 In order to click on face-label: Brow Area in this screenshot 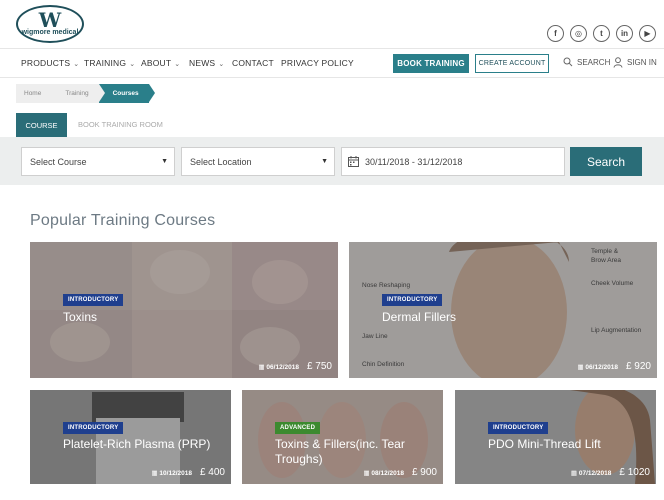, I will do `click(606, 260)`.